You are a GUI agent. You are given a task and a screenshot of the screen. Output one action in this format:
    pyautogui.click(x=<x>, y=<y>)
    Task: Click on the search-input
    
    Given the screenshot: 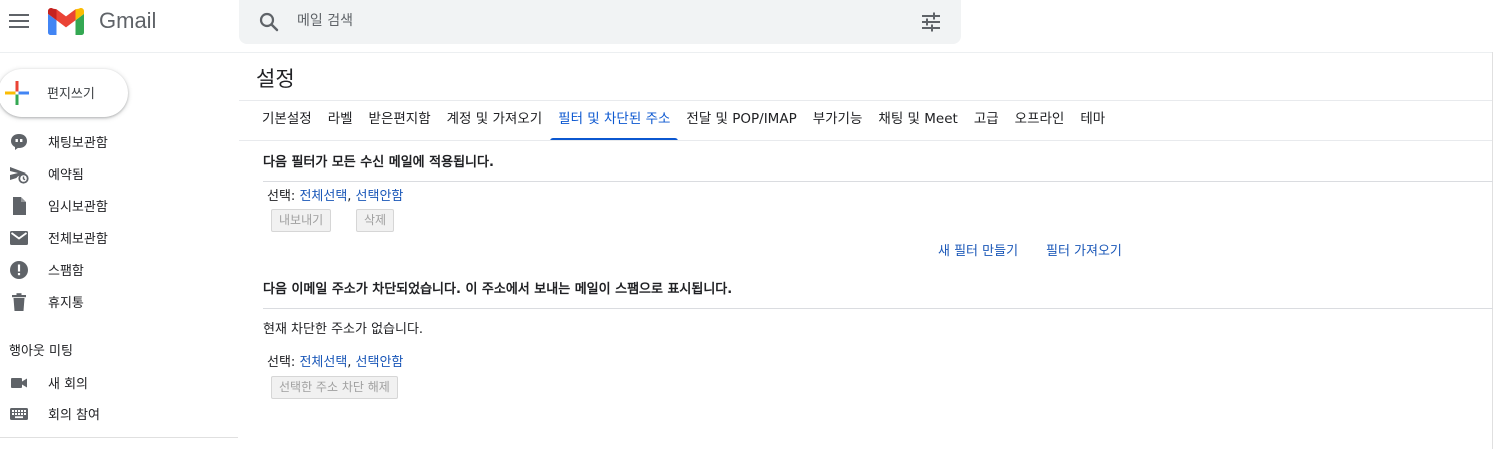 What is the action you would take?
    pyautogui.click(x=595, y=21)
    